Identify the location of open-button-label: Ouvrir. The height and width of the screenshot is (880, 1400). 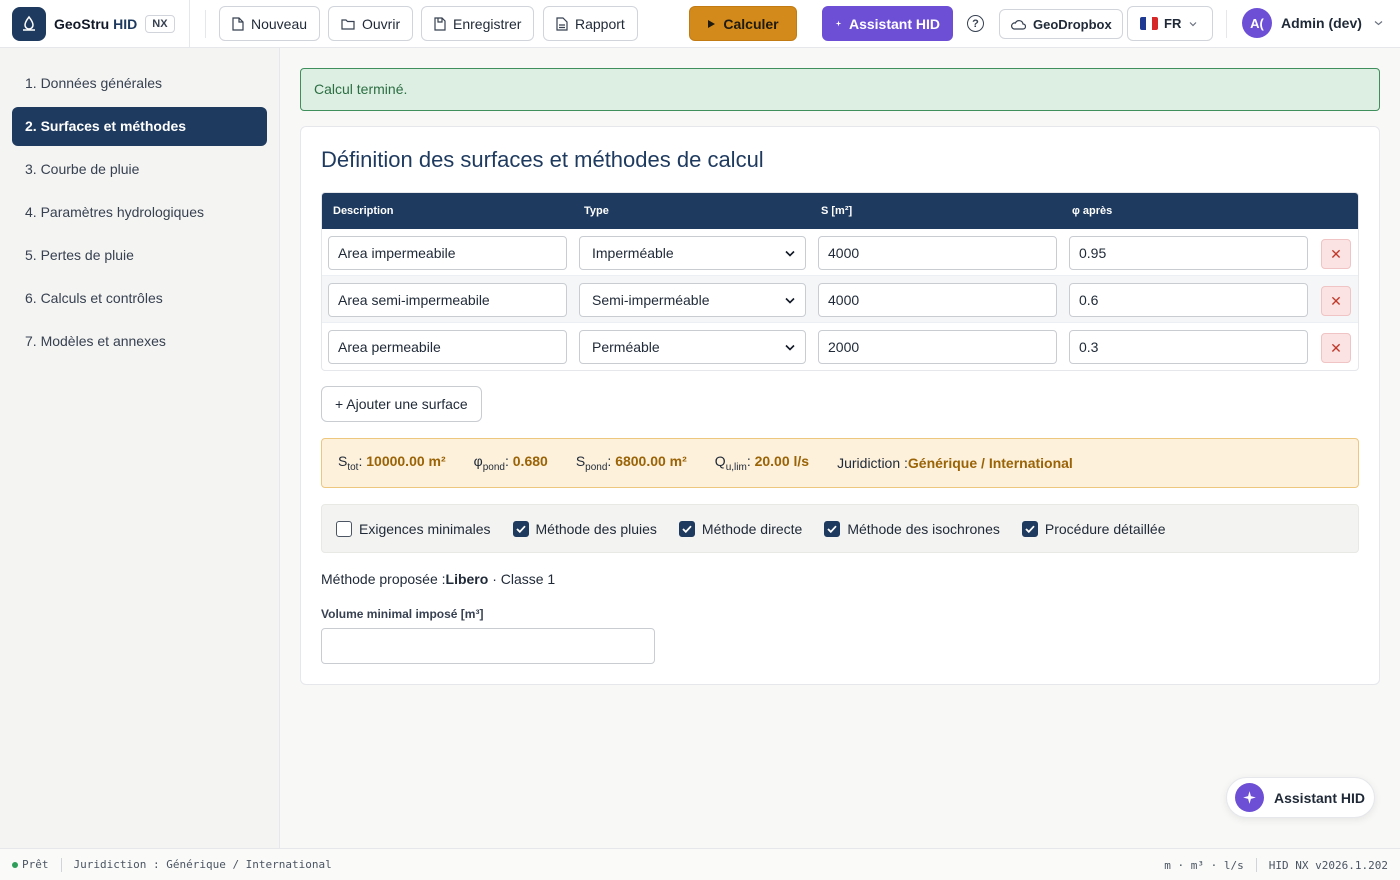
(381, 23).